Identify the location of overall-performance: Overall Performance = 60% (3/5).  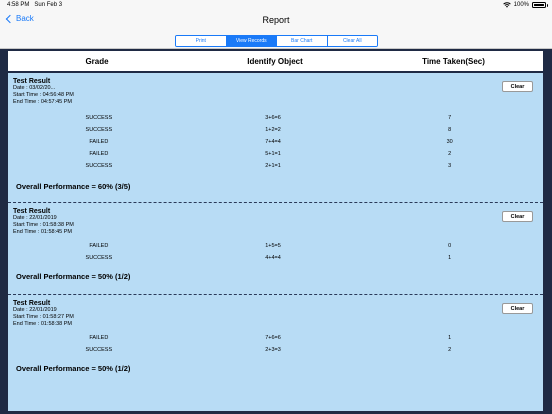
(73, 186).